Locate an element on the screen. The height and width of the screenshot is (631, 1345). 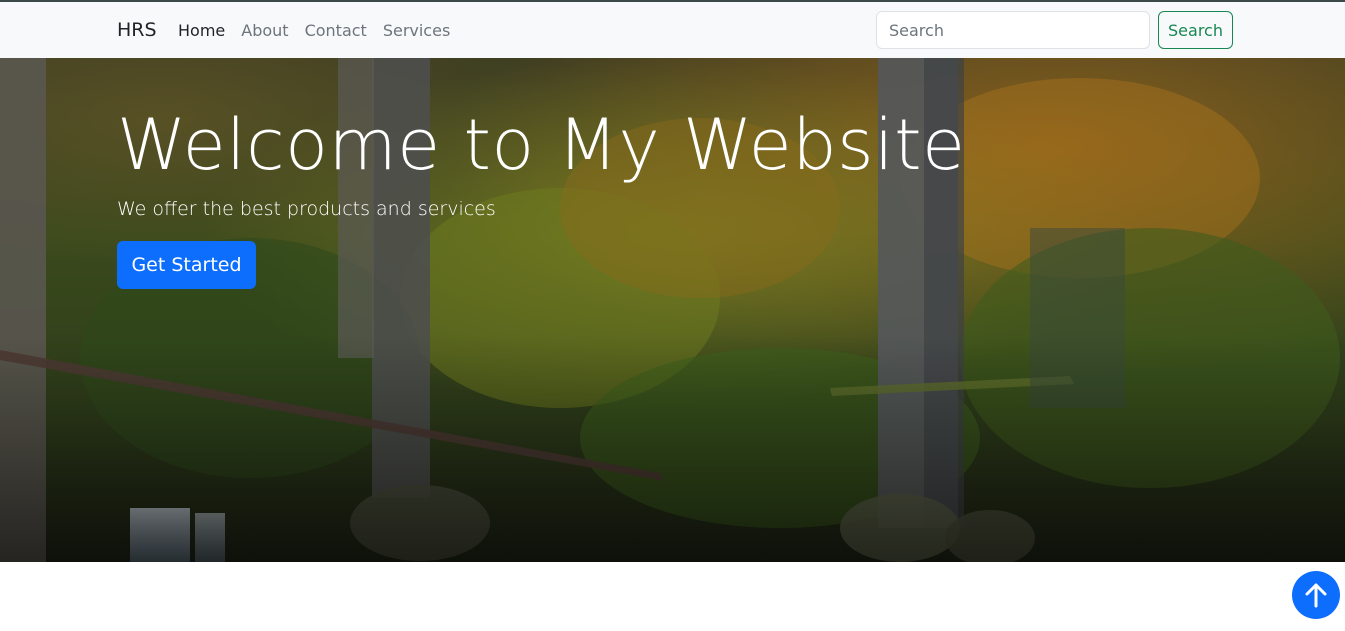
nav-link-home: Home is located at coordinates (201, 30).